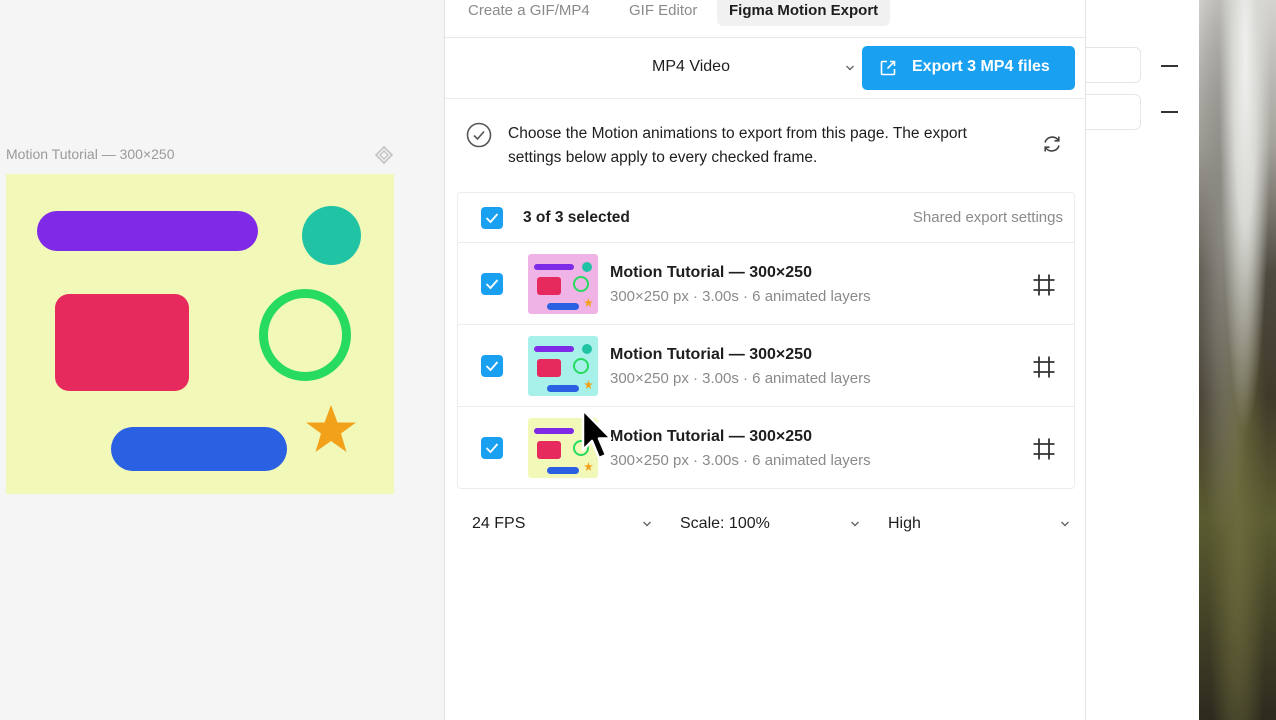  What do you see at coordinates (888, 68) in the screenshot?
I see `external-link-icon` at bounding box center [888, 68].